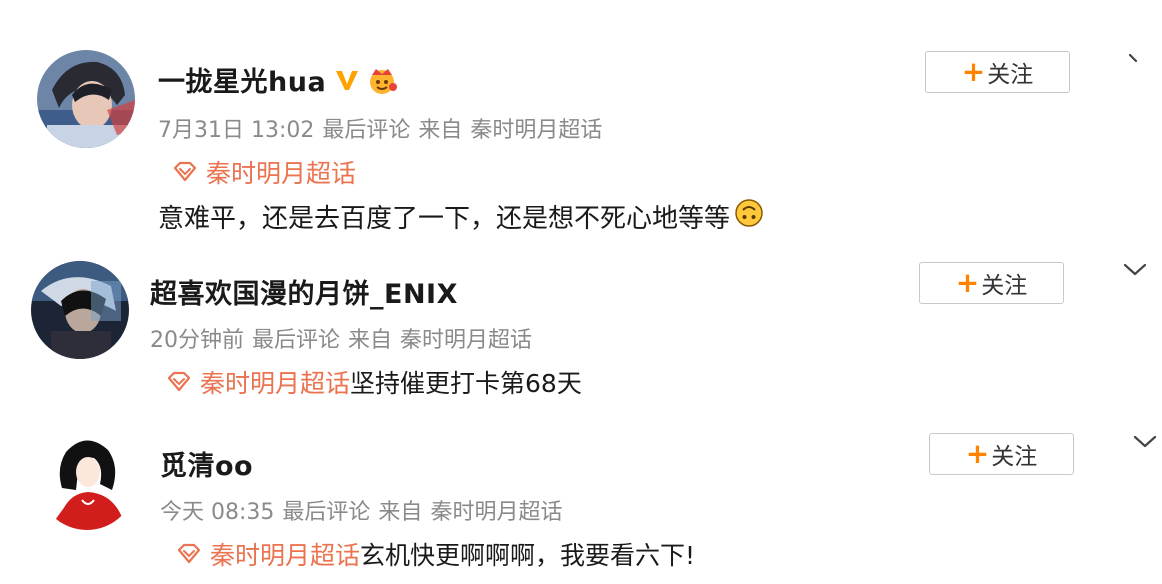 The width and height of the screenshot is (1162, 584). Describe the element at coordinates (466, 383) in the screenshot. I see `topic-text: 坚持催更打卡第68天` at that location.